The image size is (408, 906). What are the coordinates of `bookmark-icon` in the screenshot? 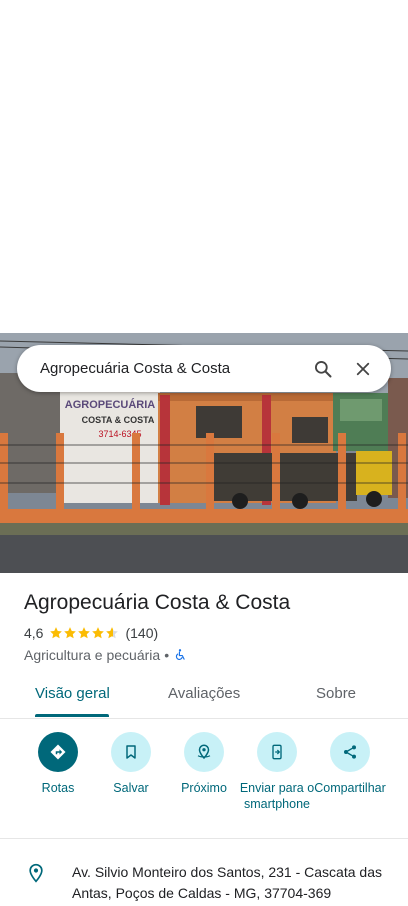 It's located at (131, 752).